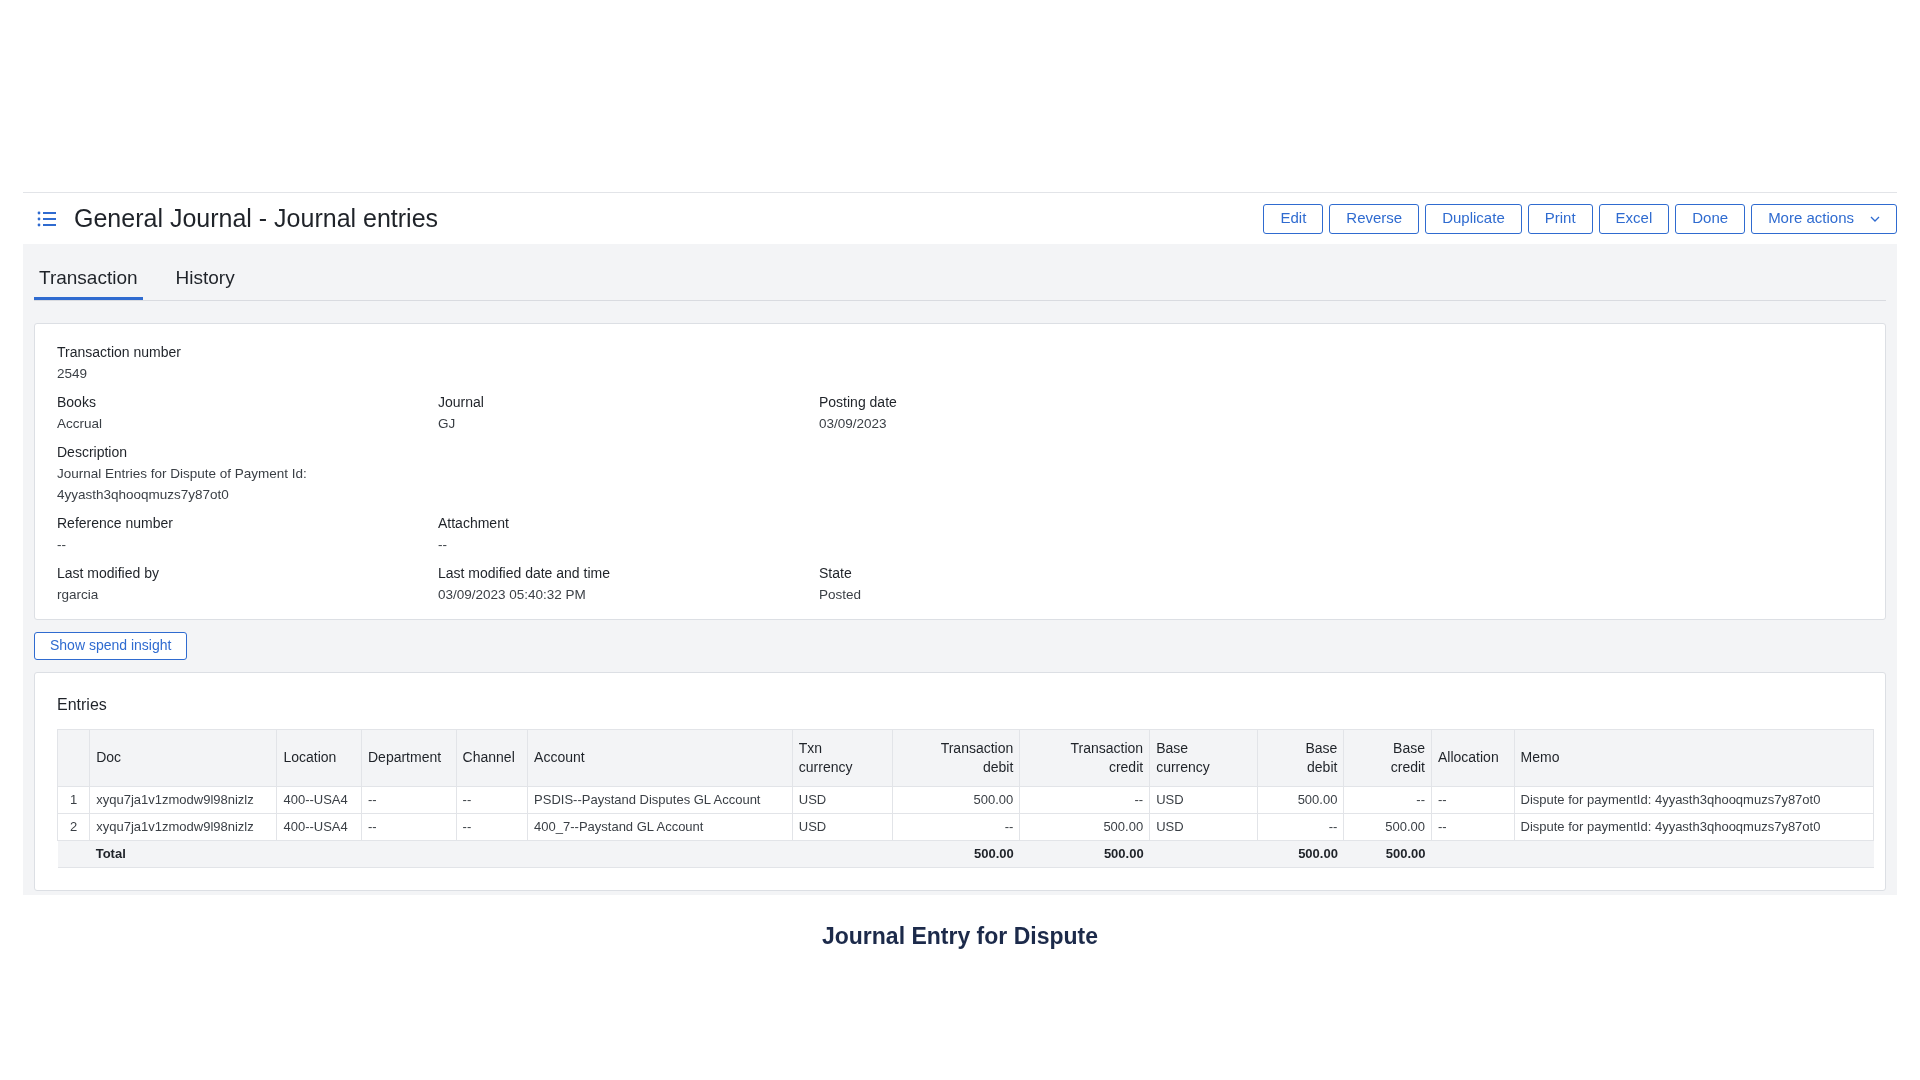  Describe the element at coordinates (492, 757) in the screenshot. I see `column-header: Channel` at that location.